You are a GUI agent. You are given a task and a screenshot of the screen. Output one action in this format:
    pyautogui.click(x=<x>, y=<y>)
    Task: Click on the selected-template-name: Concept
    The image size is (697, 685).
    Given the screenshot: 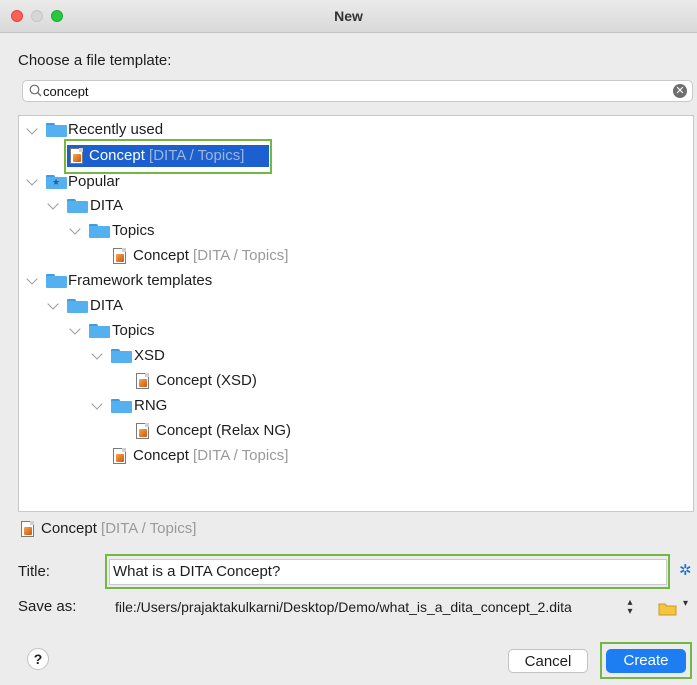 What is the action you would take?
    pyautogui.click(x=69, y=528)
    